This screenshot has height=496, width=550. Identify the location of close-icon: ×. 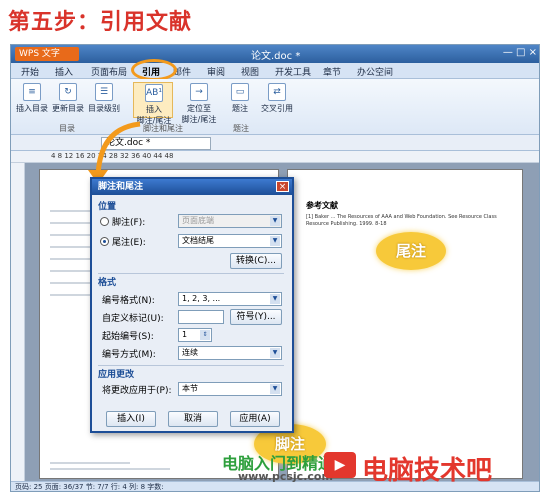
(282, 186).